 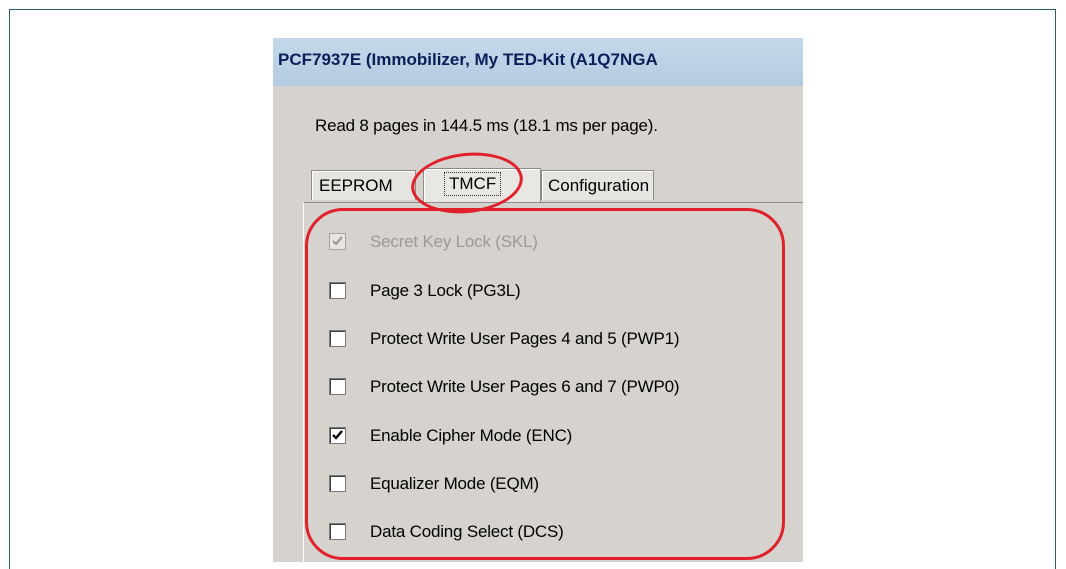 What do you see at coordinates (445, 290) in the screenshot?
I see `option-label: Page 3 Lock (PG3L)` at bounding box center [445, 290].